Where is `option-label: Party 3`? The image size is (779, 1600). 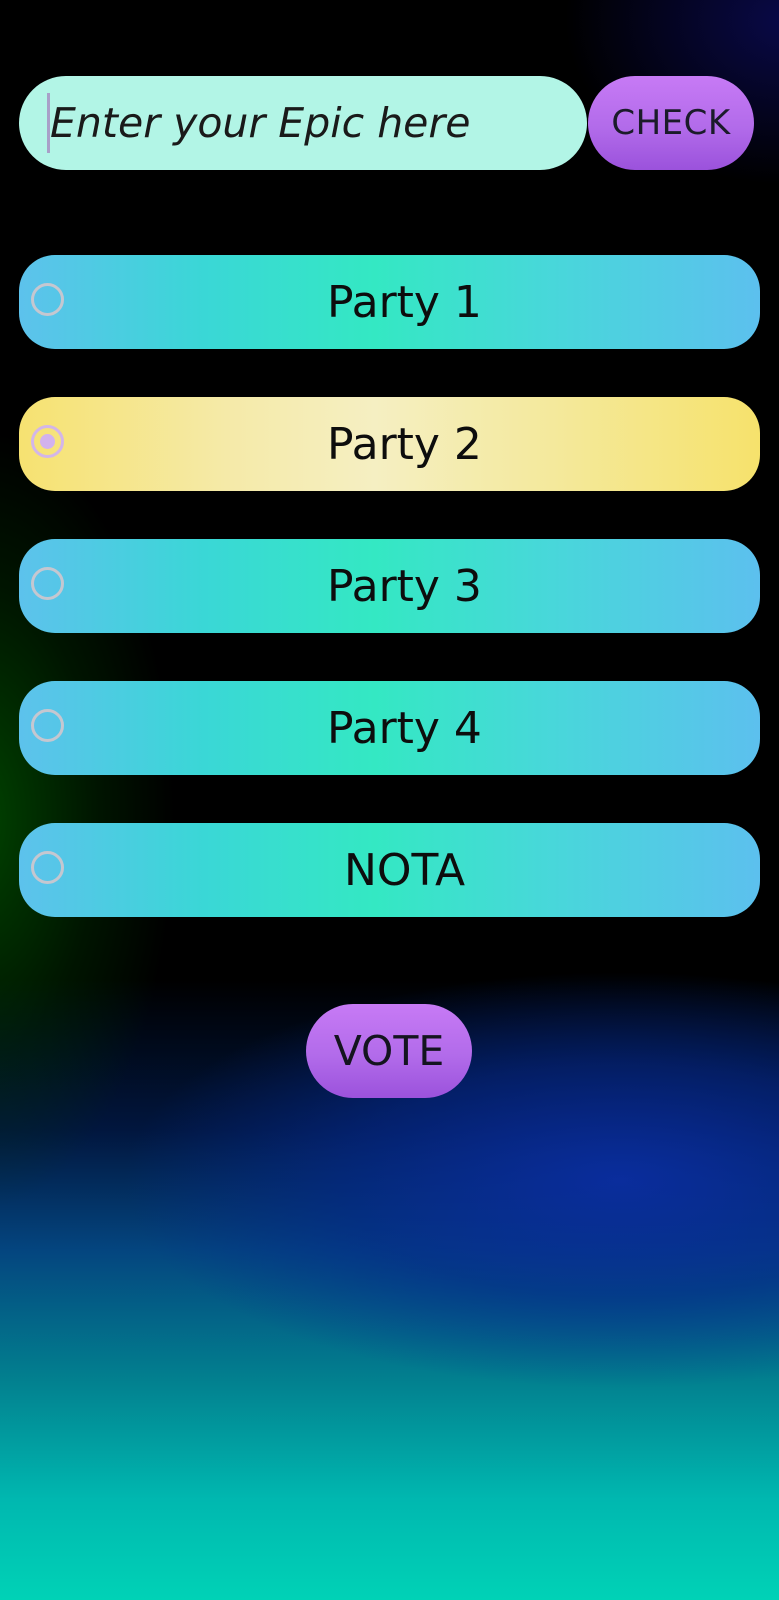
option-label: Party 3 is located at coordinates (404, 586).